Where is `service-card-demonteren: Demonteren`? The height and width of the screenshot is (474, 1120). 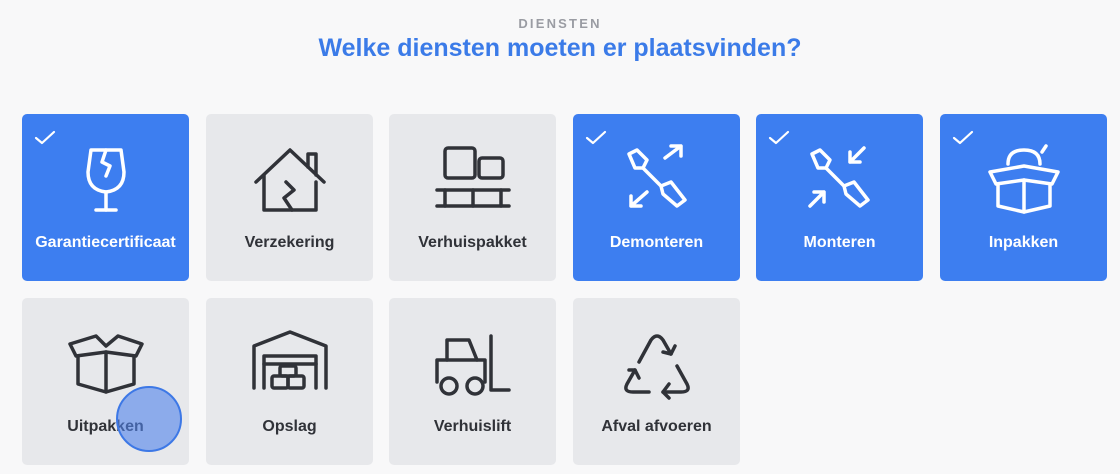 service-card-demonteren: Demonteren is located at coordinates (656, 197).